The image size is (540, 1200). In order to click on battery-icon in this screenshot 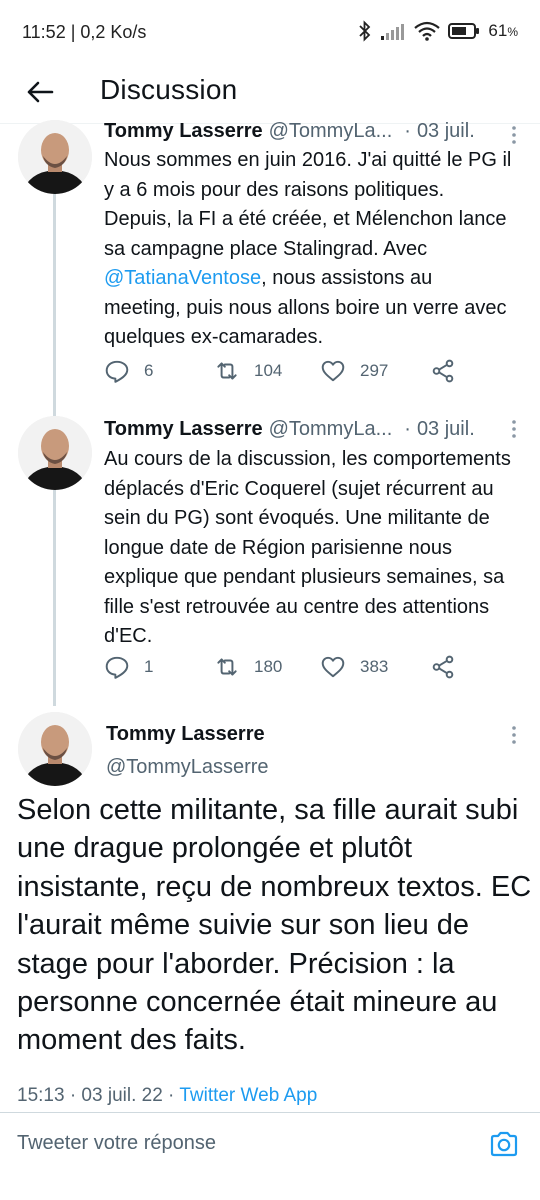, I will do `click(464, 31)`.